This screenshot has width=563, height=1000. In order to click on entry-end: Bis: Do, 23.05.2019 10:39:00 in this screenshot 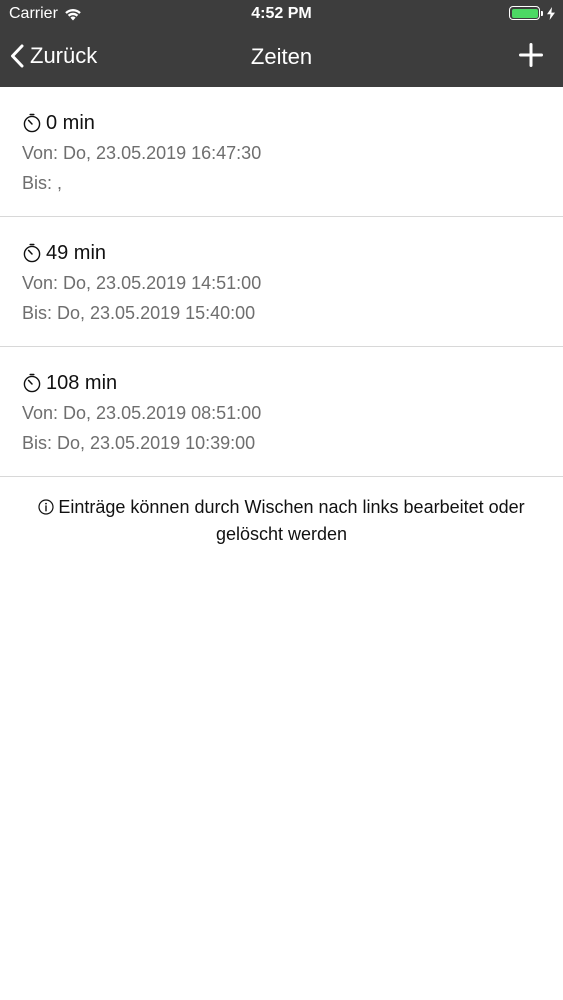, I will do `click(139, 443)`.